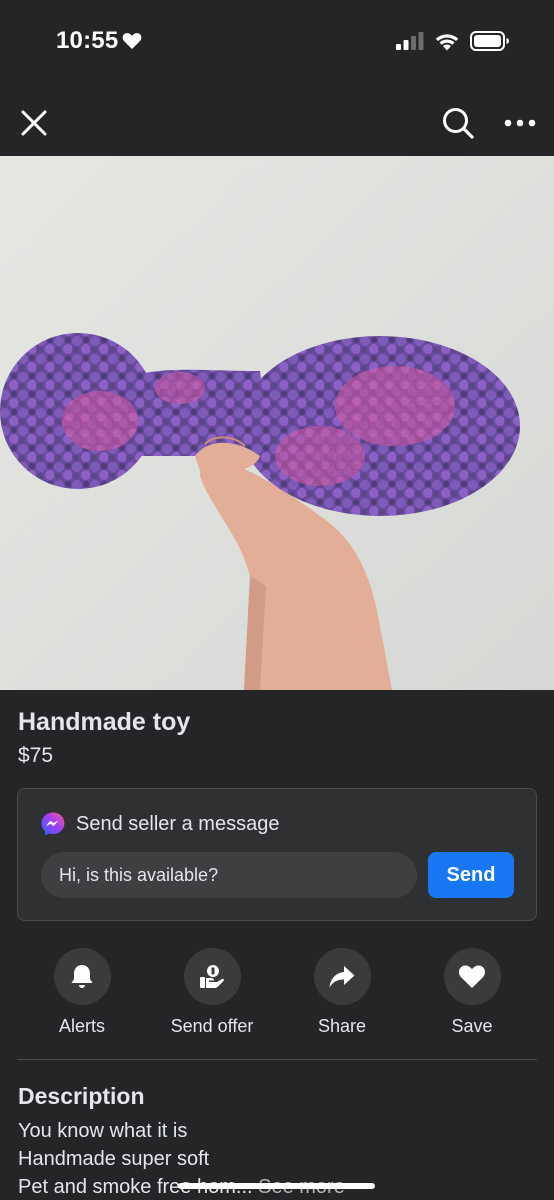 Image resolution: width=554 pixels, height=1200 pixels. I want to click on more-icon, so click(520, 123).